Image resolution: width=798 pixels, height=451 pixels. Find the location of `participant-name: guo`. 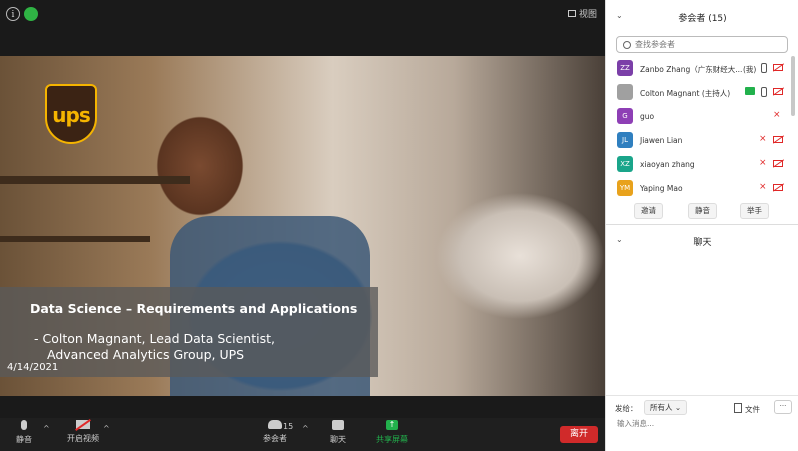

participant-name: guo is located at coordinates (647, 116).